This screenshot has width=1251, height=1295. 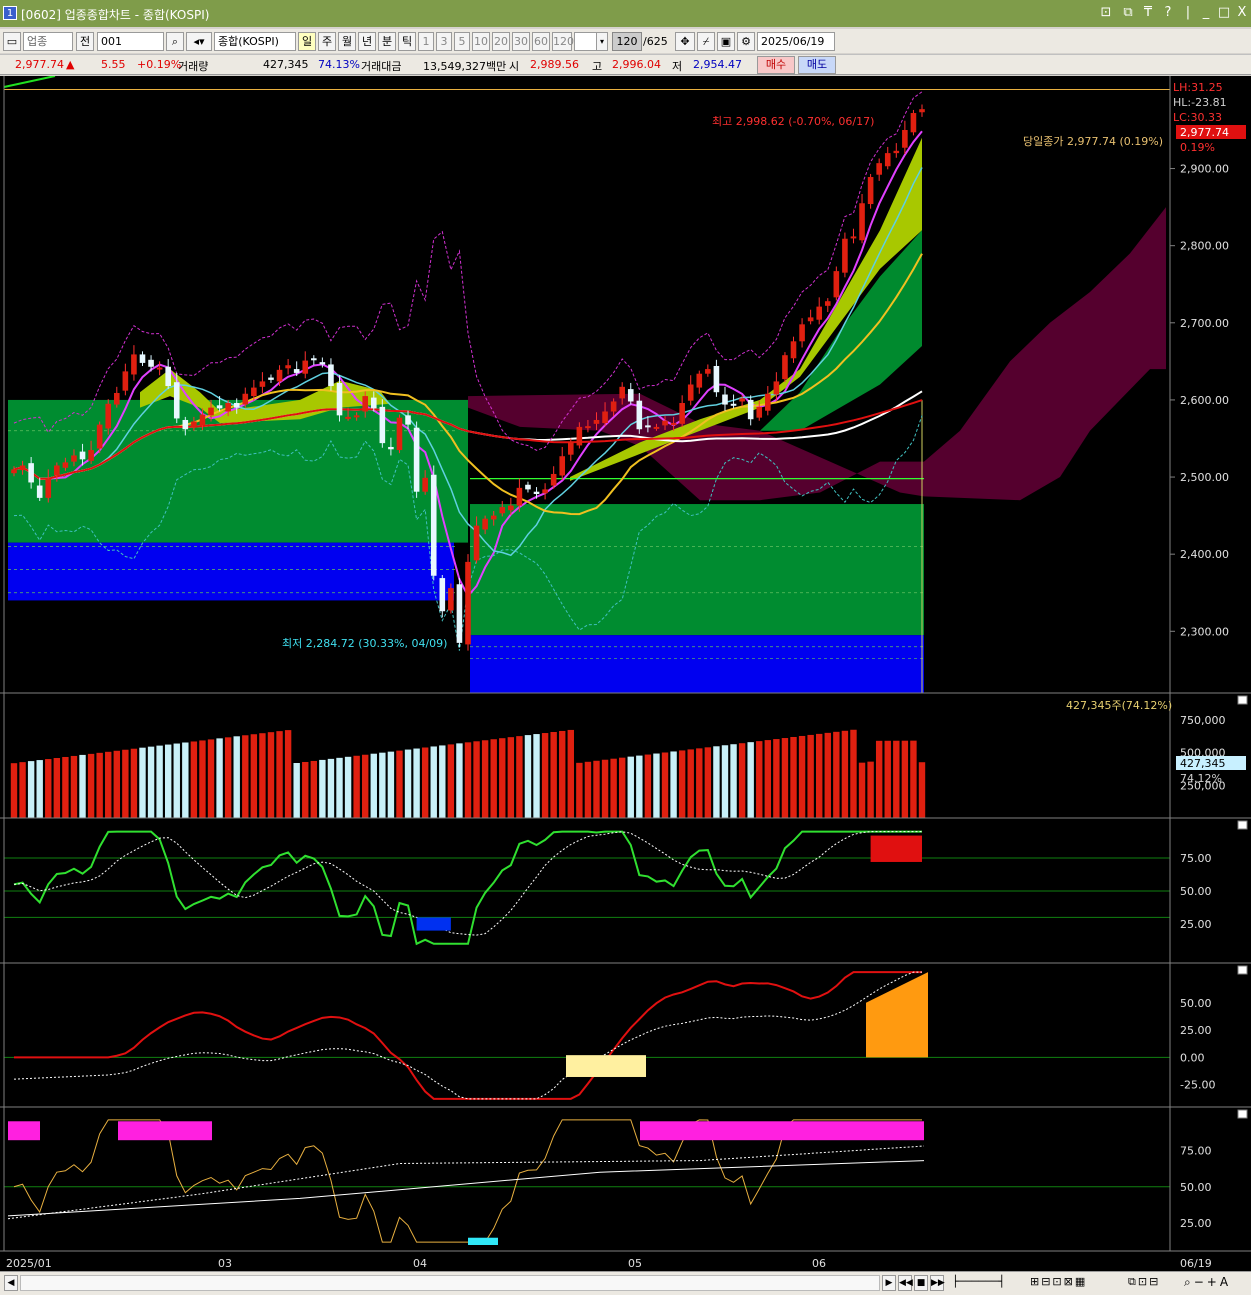 What do you see at coordinates (286, 64) in the screenshot?
I see `volume-value: 427,345` at bounding box center [286, 64].